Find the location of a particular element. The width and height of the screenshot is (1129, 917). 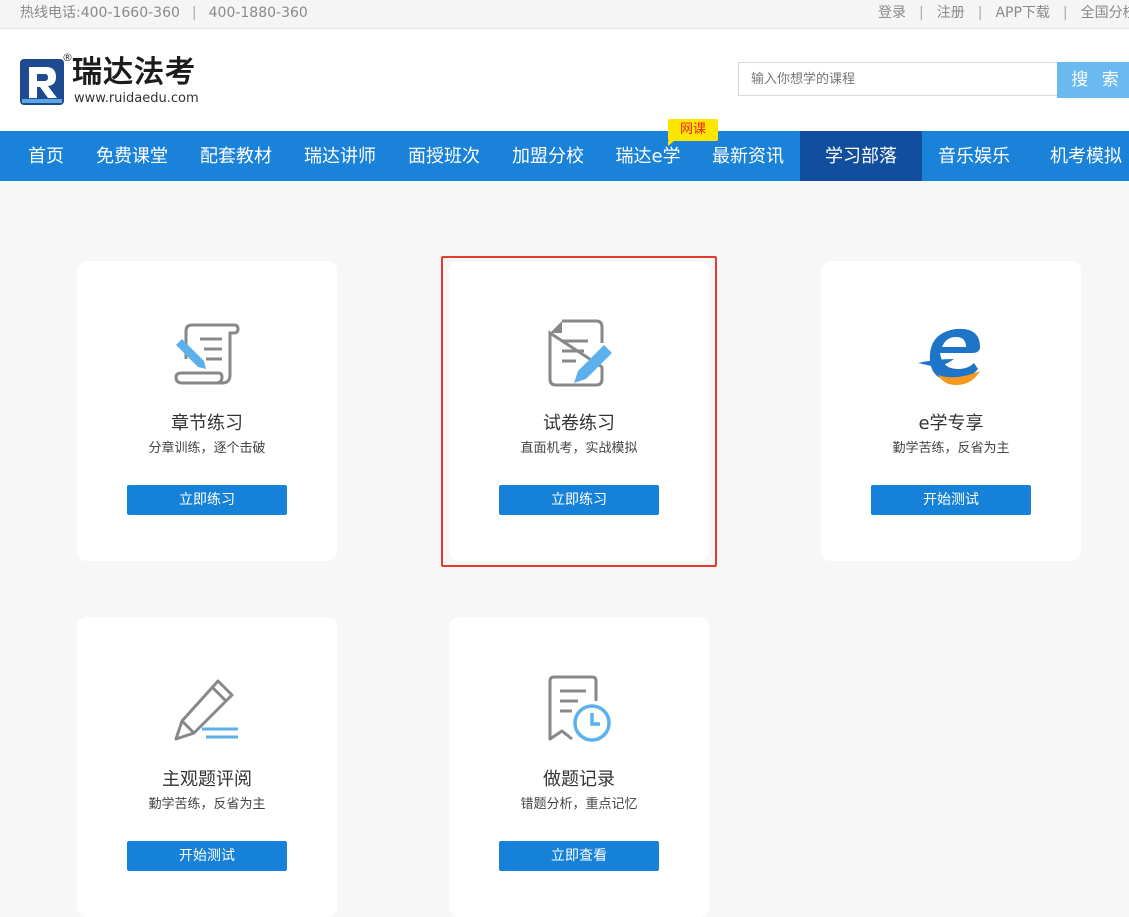

card-chapter-practice: 章节练习 分章训练，逐个击破 立即练习 is located at coordinates (207, 411).